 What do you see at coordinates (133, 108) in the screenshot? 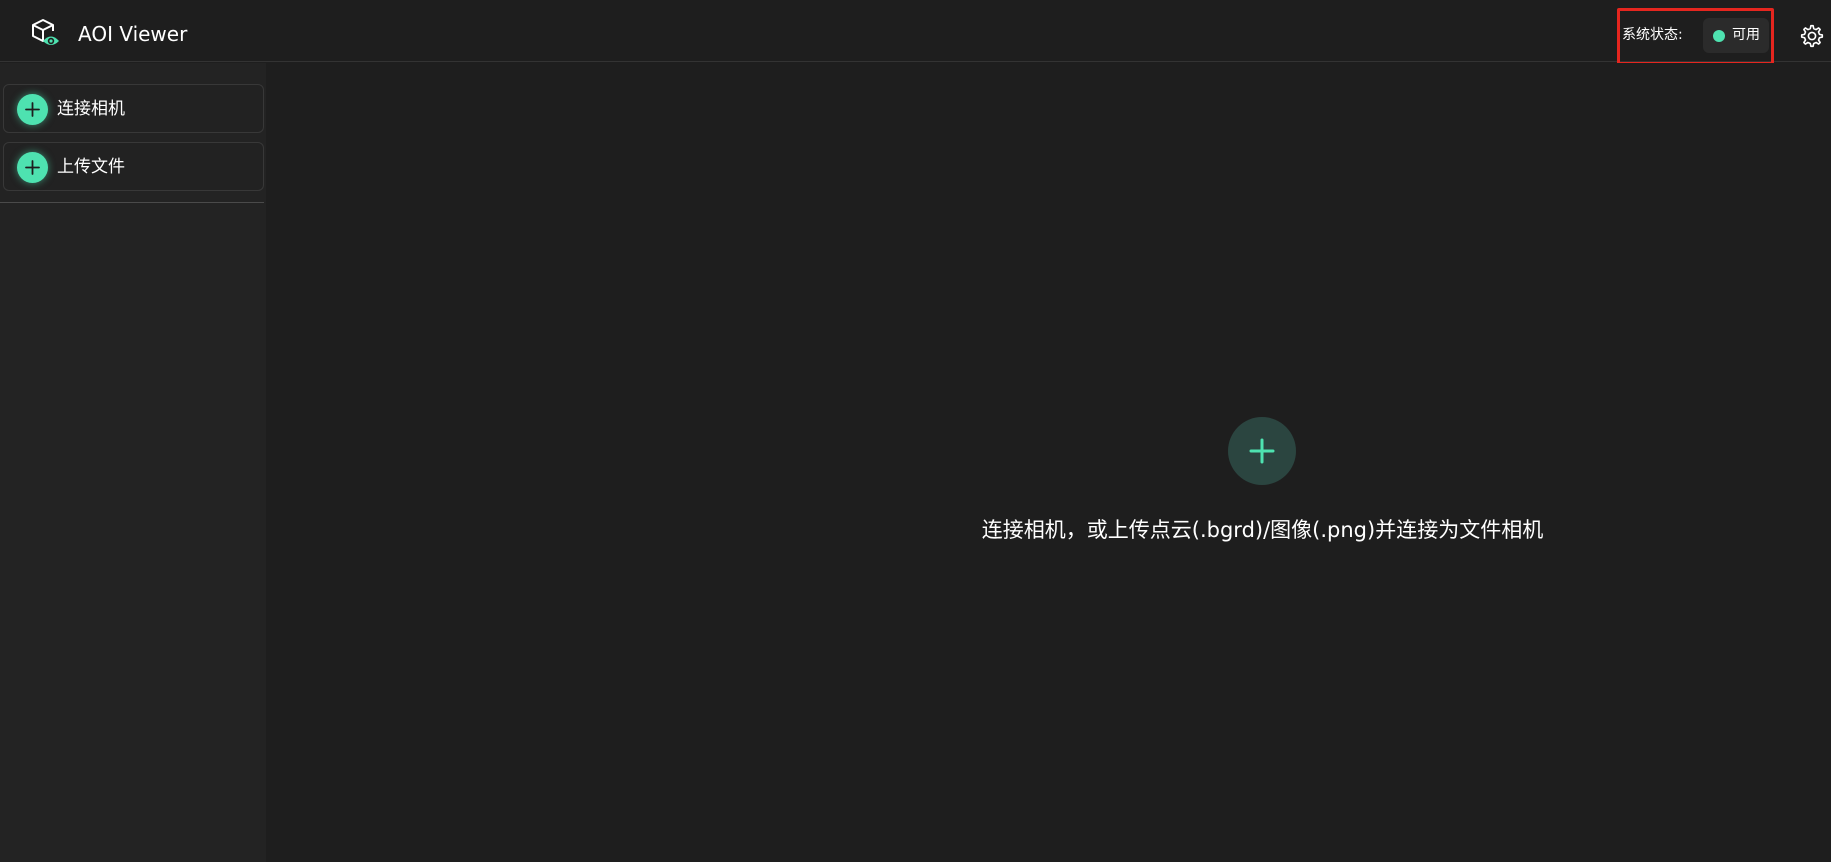
I see `connect-camera-button: 连接相机` at bounding box center [133, 108].